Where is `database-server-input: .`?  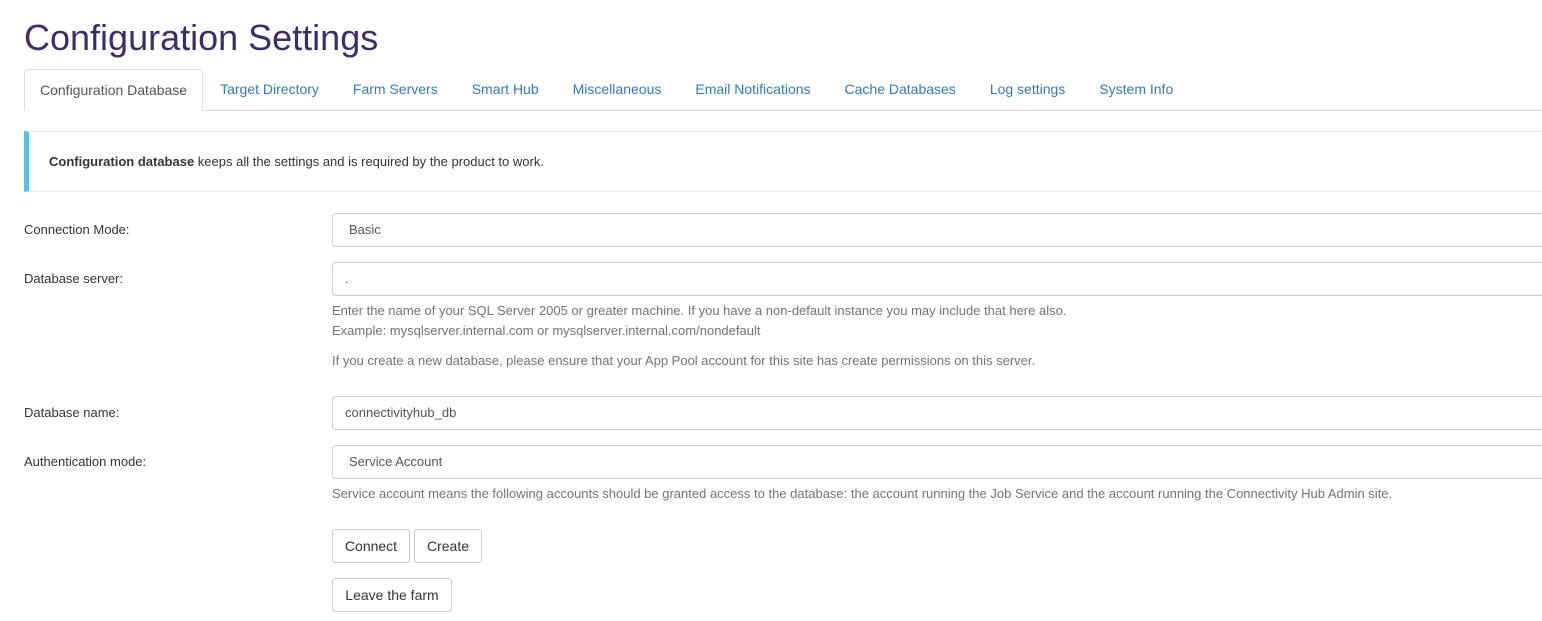
database-server-input: . is located at coordinates (937, 279).